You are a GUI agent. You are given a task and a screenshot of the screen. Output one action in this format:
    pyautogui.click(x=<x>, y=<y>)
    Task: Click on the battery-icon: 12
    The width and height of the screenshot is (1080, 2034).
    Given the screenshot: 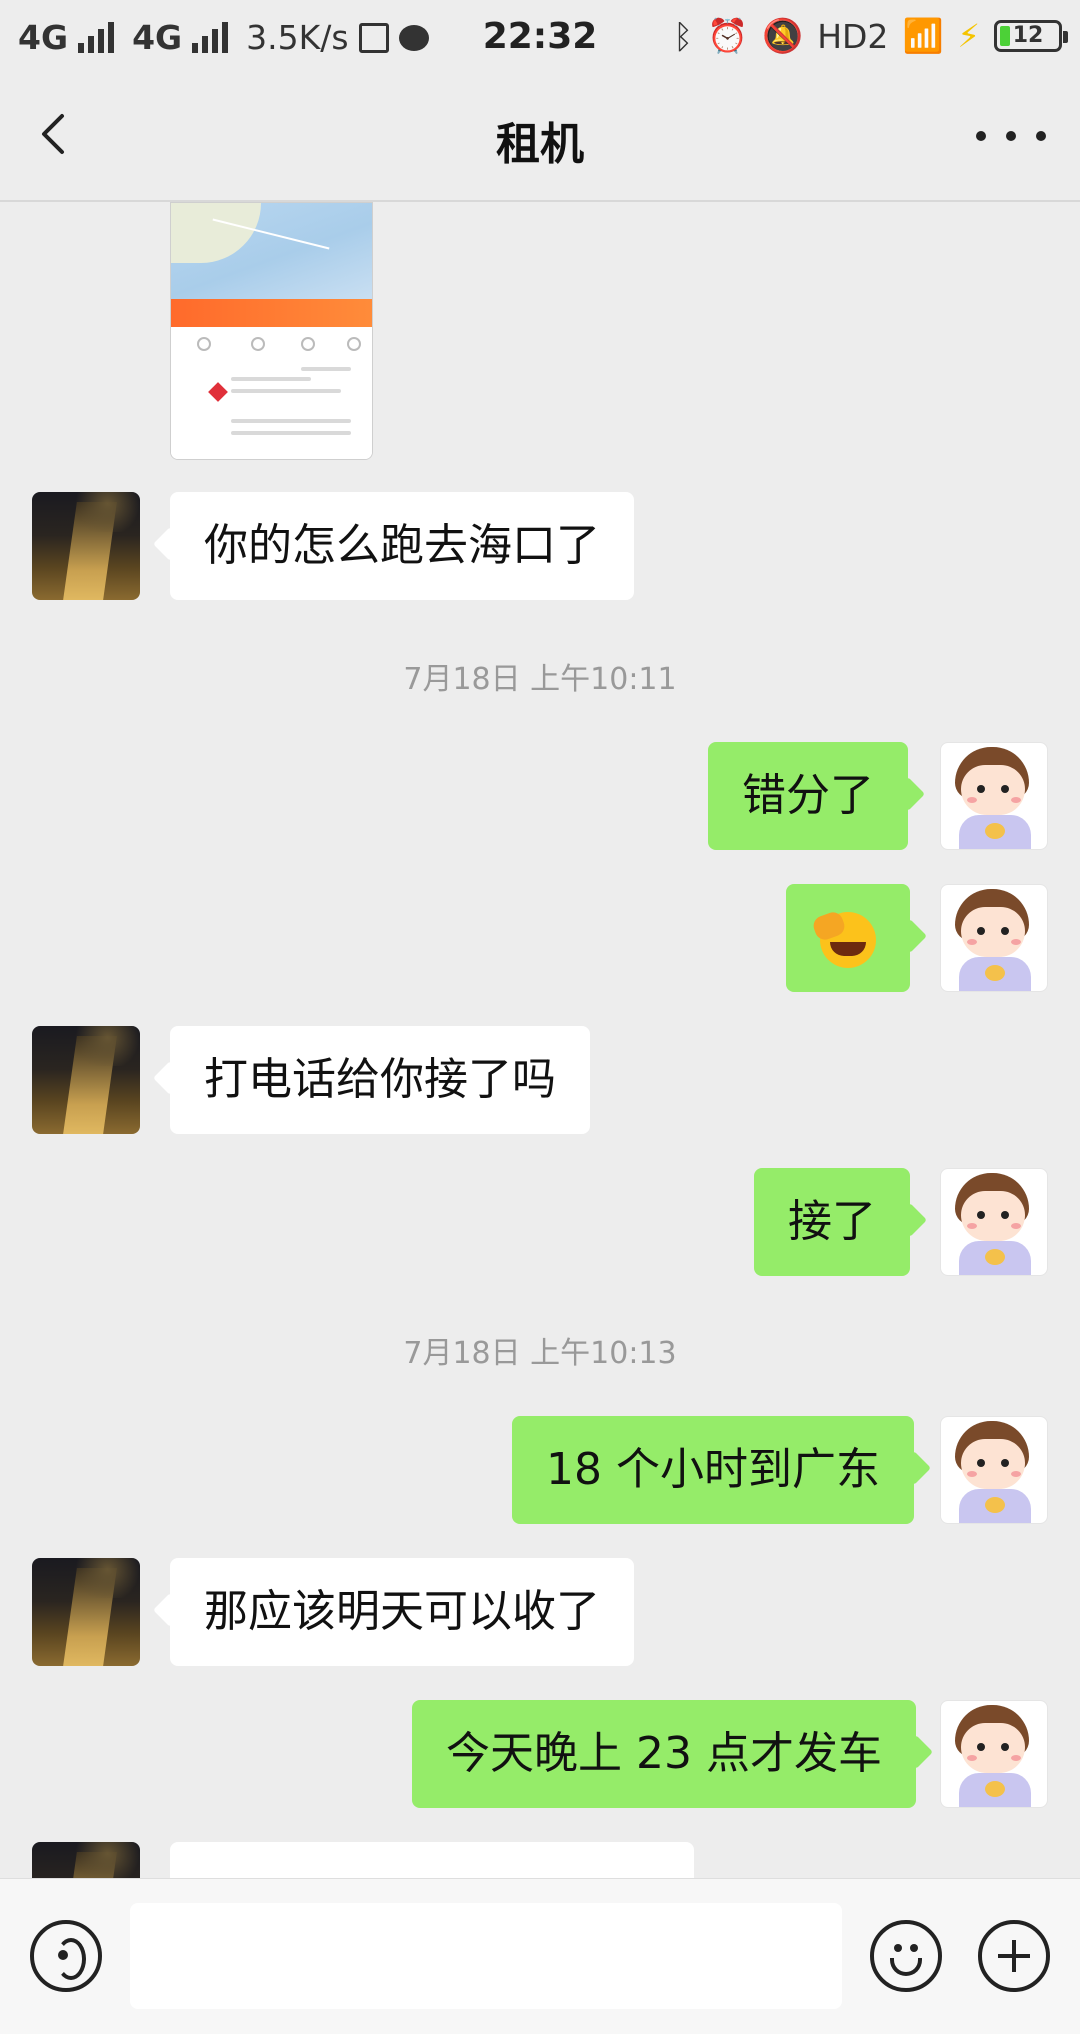 What is the action you would take?
    pyautogui.click(x=1031, y=36)
    